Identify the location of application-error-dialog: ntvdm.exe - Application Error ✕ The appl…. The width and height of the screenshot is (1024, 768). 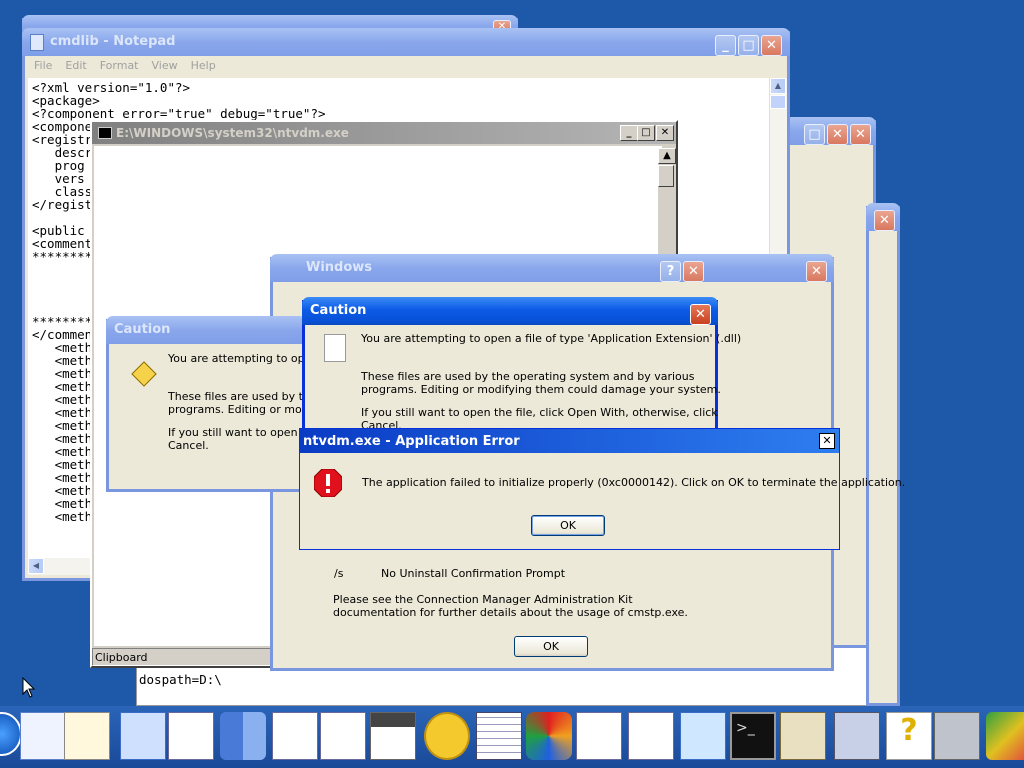
(602, 489).